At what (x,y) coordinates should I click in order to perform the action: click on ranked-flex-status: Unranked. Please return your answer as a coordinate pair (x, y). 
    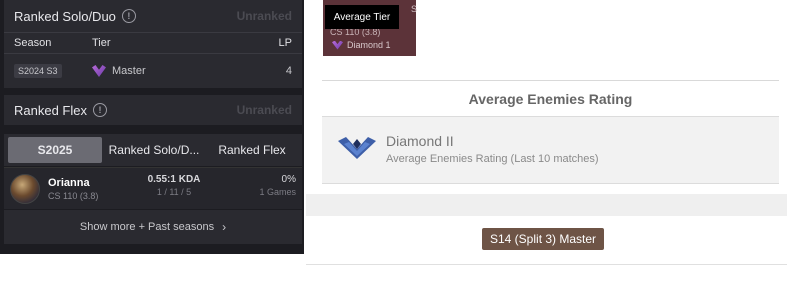
    Looking at the image, I should click on (264, 110).